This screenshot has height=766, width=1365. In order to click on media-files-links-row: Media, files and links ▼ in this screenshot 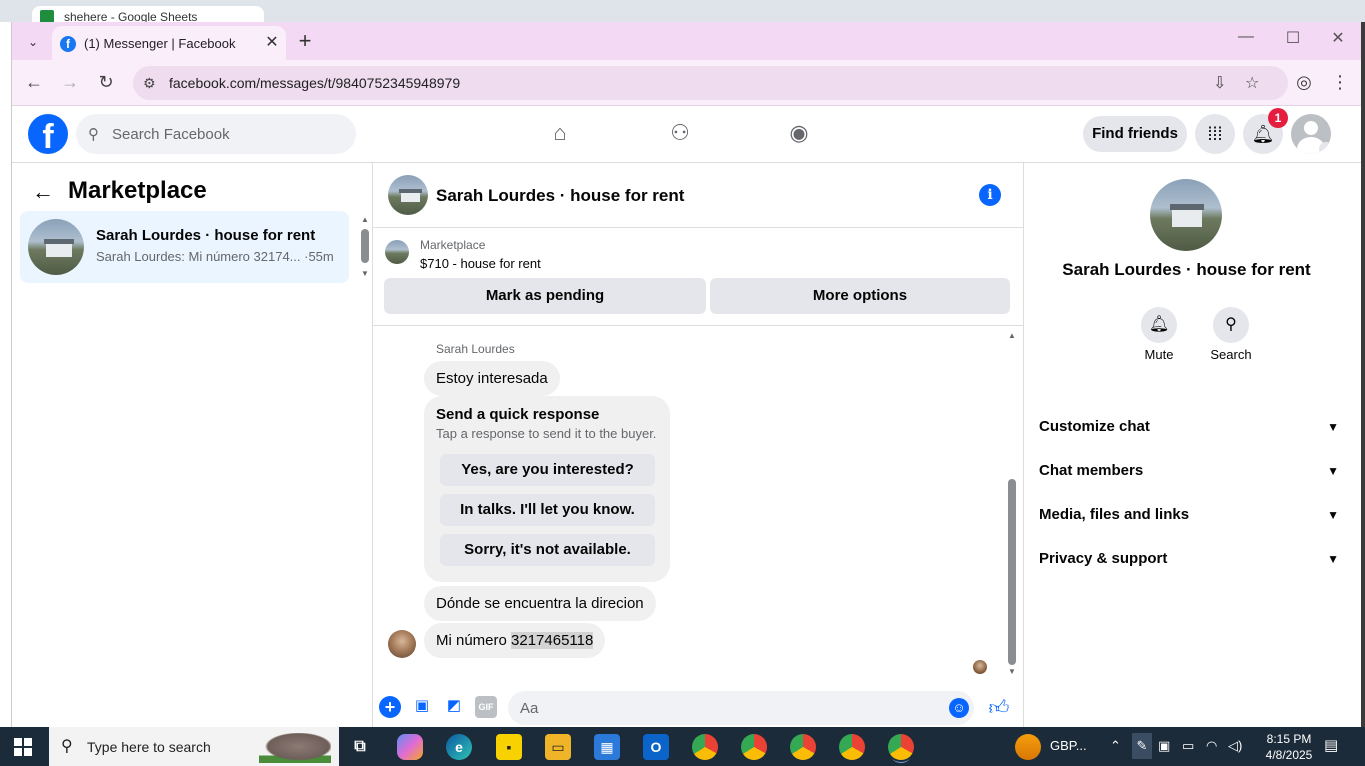, I will do `click(1189, 515)`.